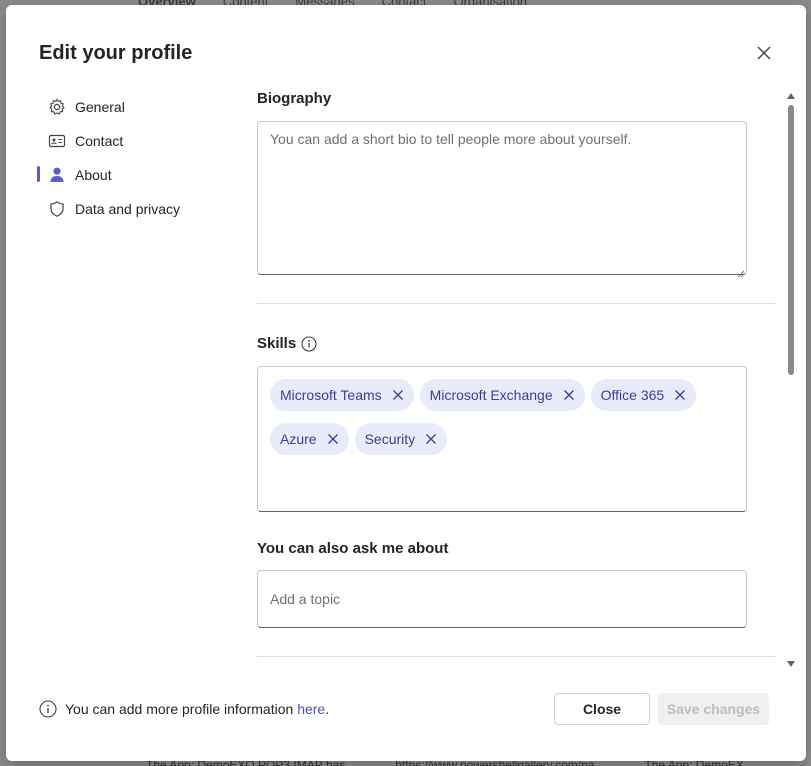 The height and width of the screenshot is (766, 811). Describe the element at coordinates (57, 209) in the screenshot. I see `shield-icon` at that location.